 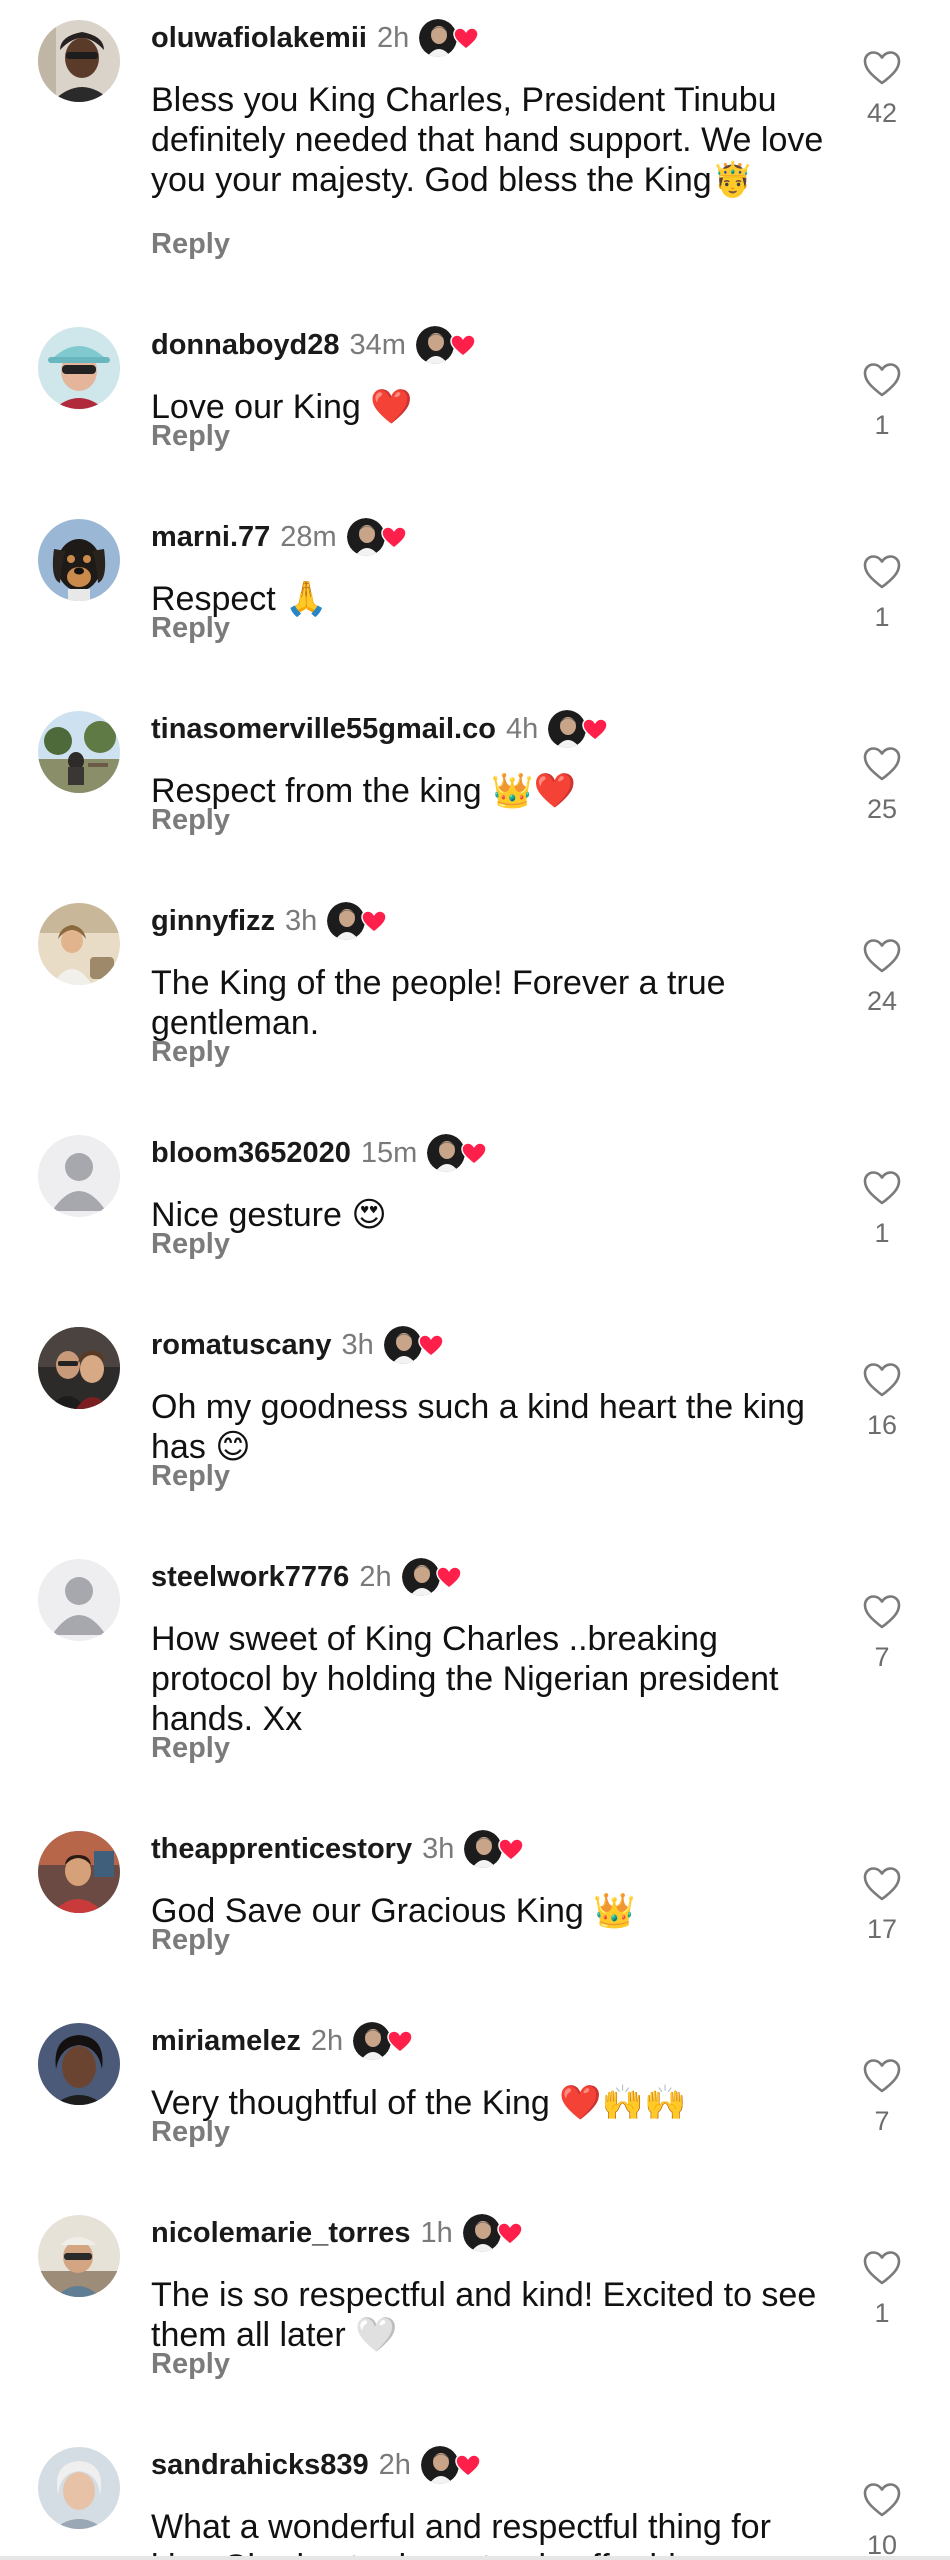 What do you see at coordinates (882, 977) in the screenshot?
I see `like-control: 24` at bounding box center [882, 977].